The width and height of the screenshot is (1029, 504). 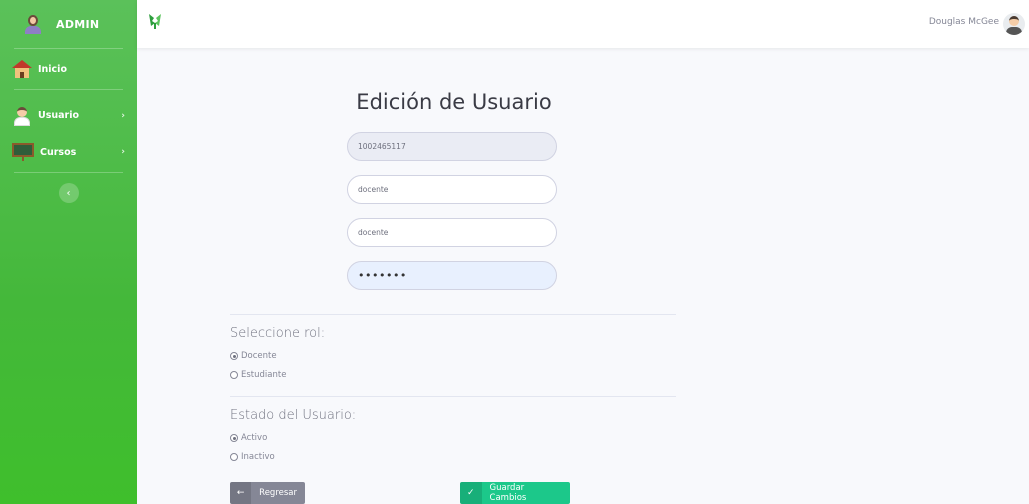 What do you see at coordinates (155, 21) in the screenshot?
I see `leaf-logo-icon` at bounding box center [155, 21].